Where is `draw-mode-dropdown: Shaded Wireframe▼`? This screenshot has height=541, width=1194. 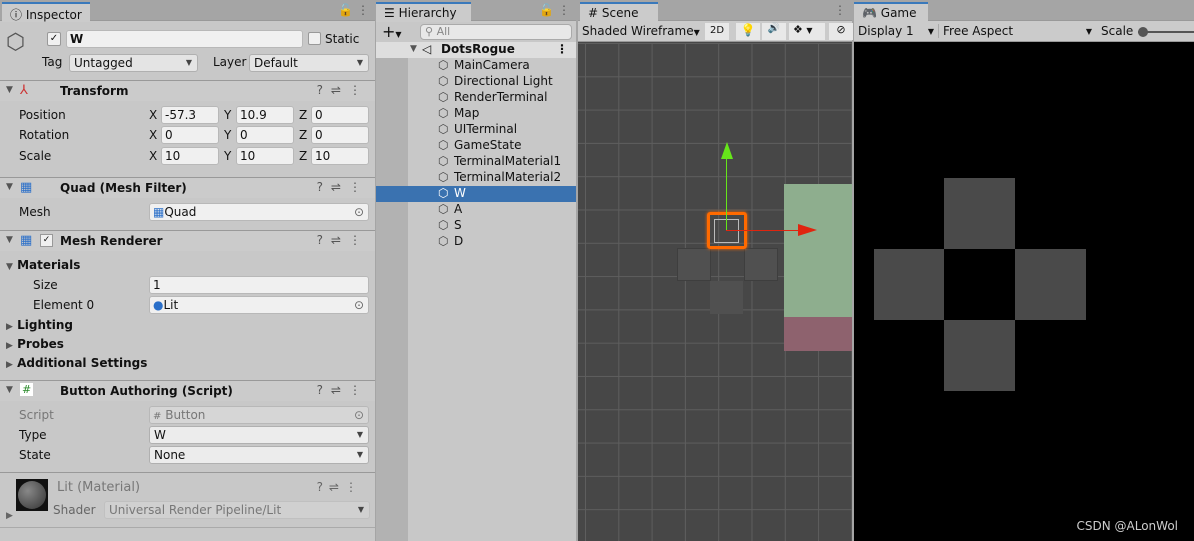 draw-mode-dropdown: Shaded Wireframe▼ is located at coordinates (641, 31).